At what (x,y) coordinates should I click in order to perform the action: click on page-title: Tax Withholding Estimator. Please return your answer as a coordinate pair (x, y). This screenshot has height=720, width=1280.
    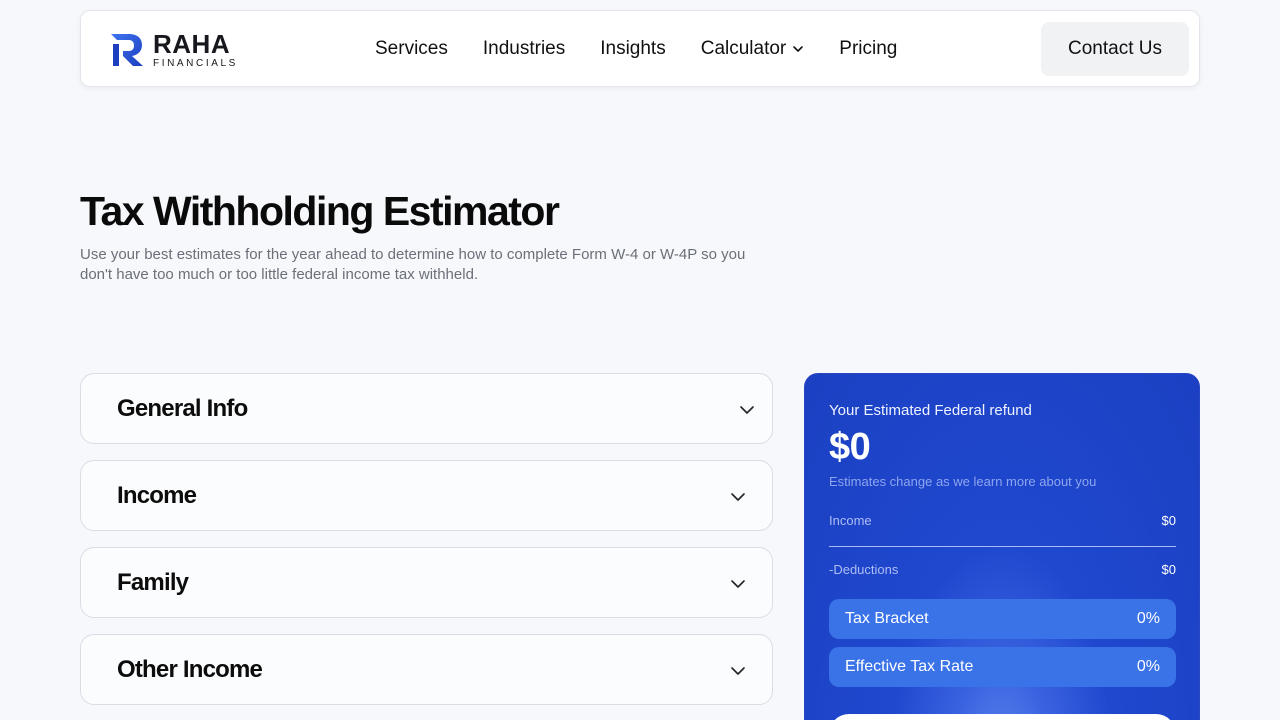
    Looking at the image, I should click on (320, 211).